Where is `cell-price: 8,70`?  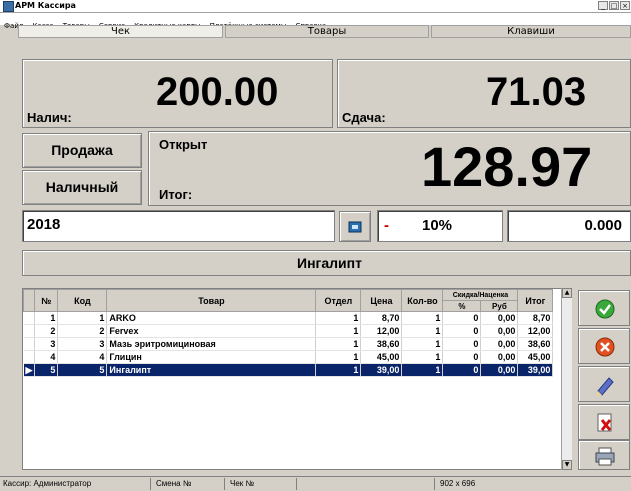
cell-price: 8,70 is located at coordinates (381, 318).